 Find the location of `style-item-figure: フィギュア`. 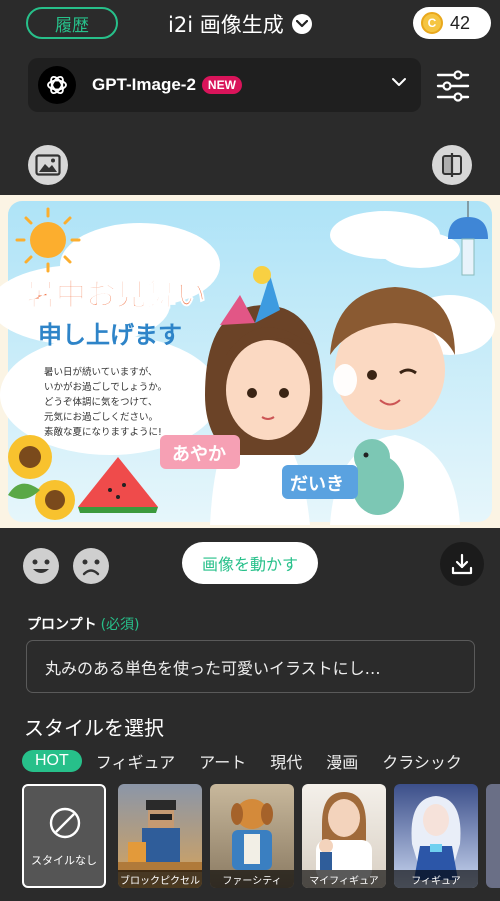

style-item-figure: フィギュア is located at coordinates (436, 836).